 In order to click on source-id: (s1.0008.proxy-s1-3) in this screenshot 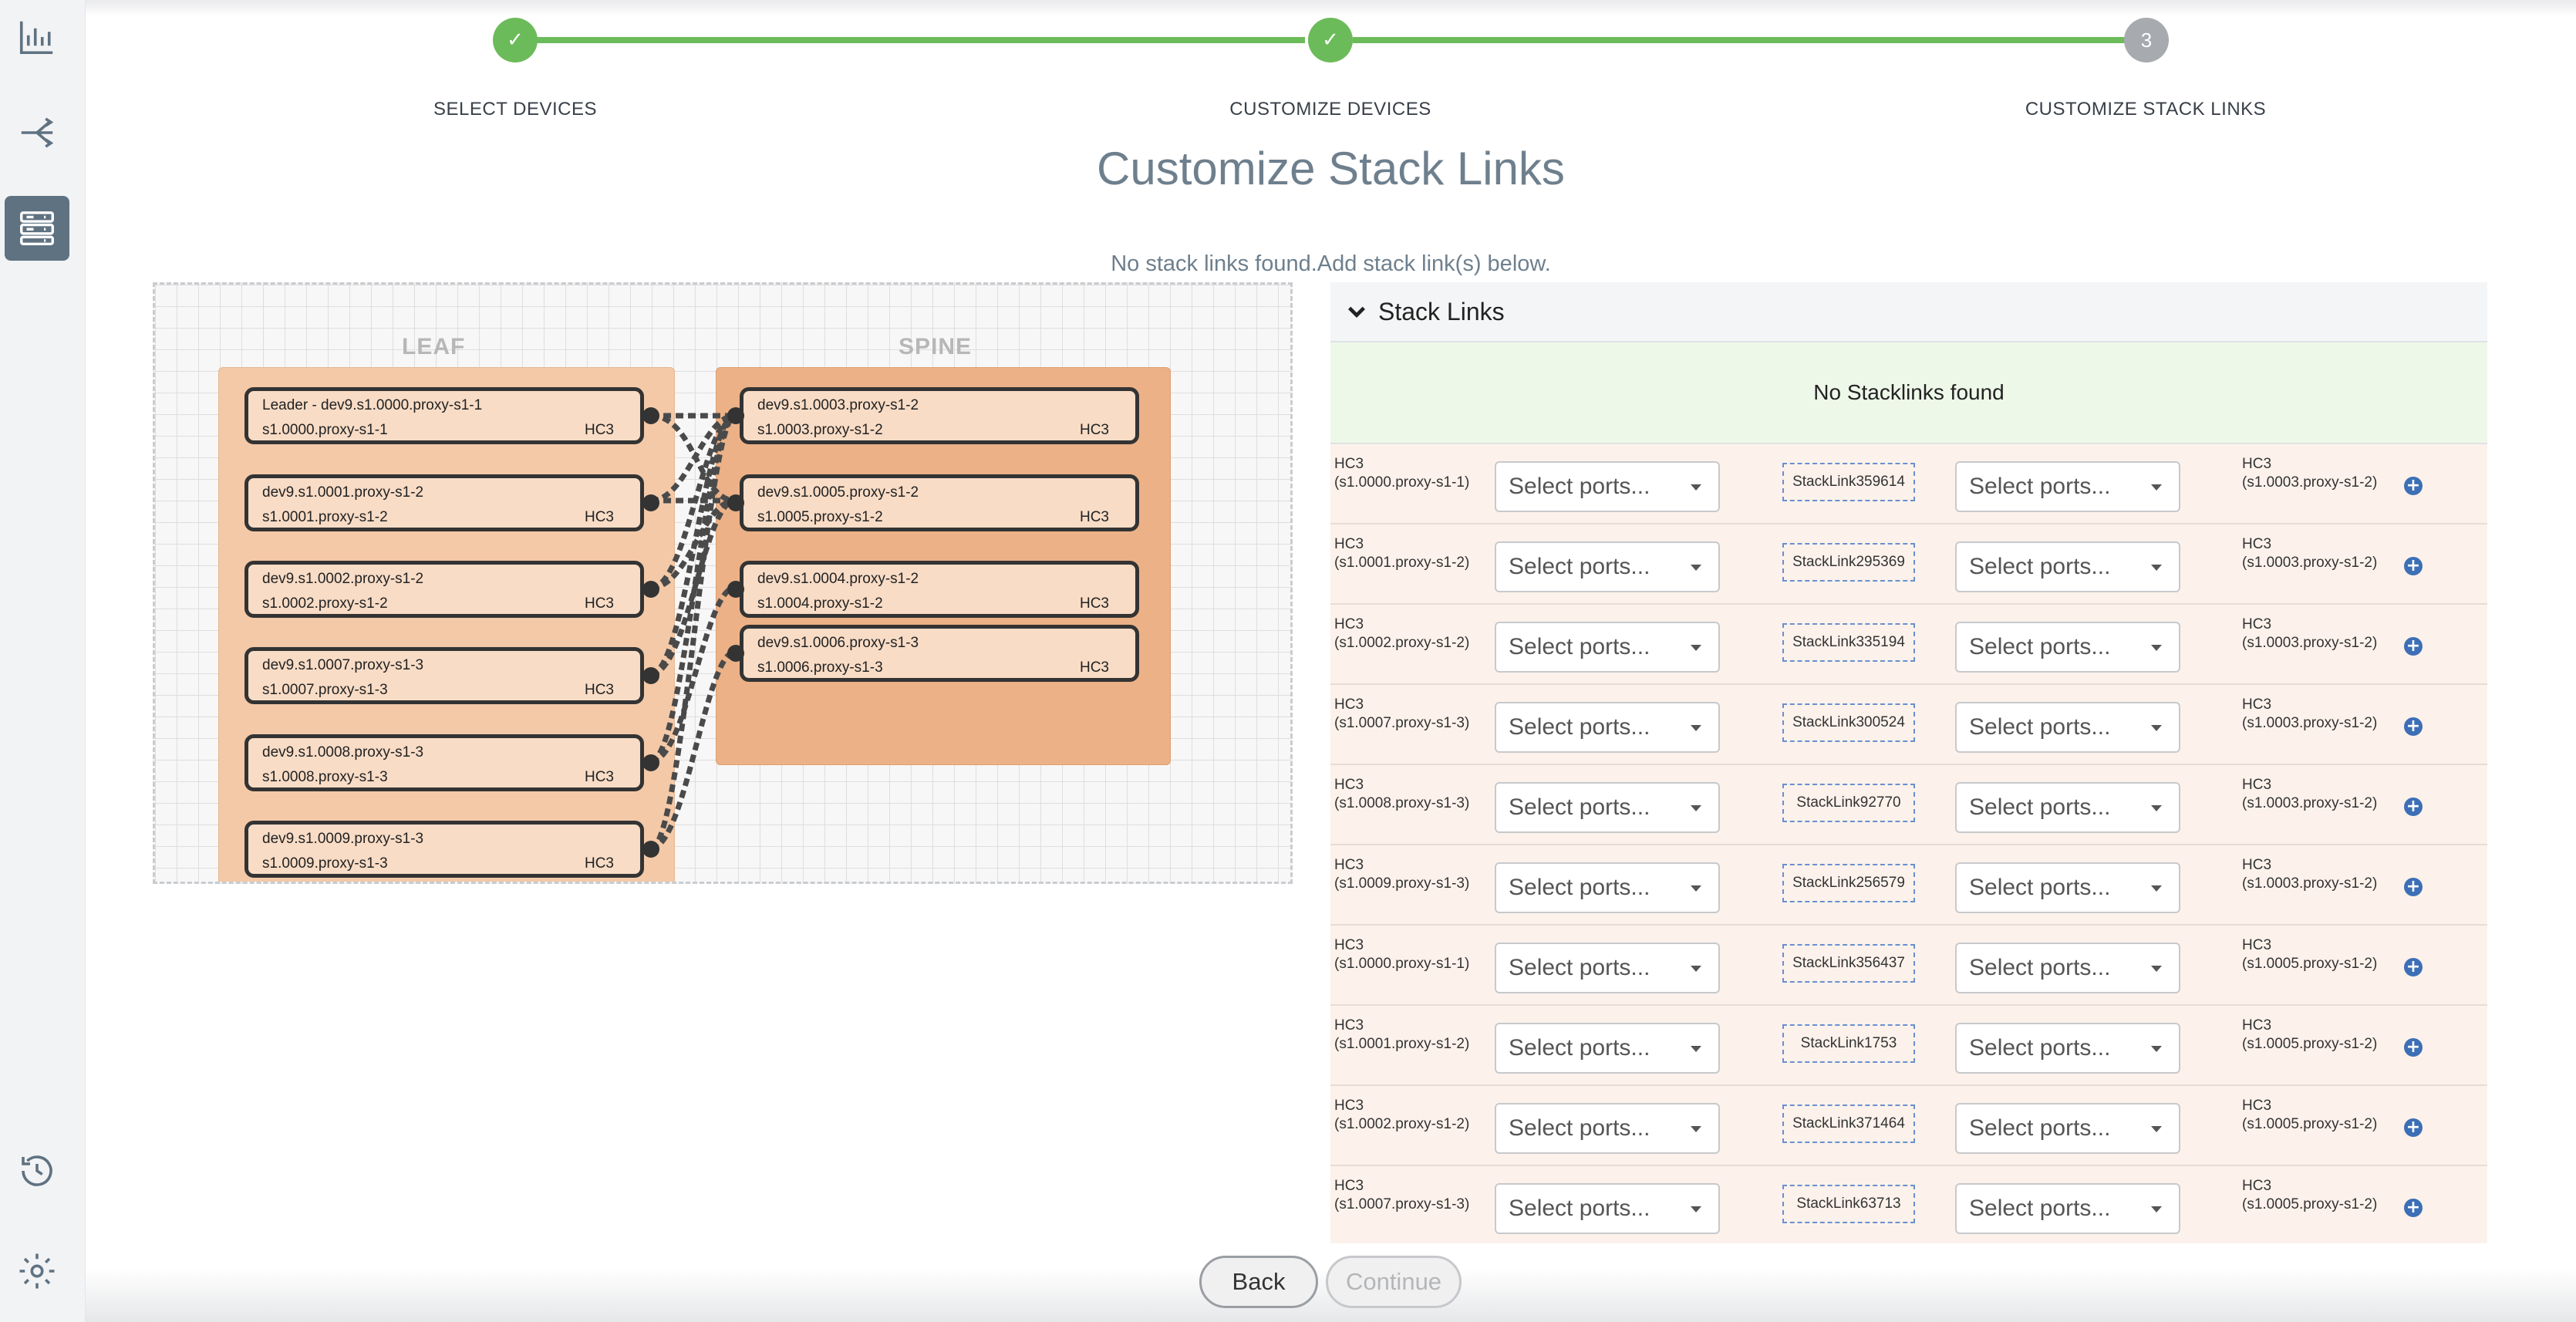, I will do `click(1402, 803)`.